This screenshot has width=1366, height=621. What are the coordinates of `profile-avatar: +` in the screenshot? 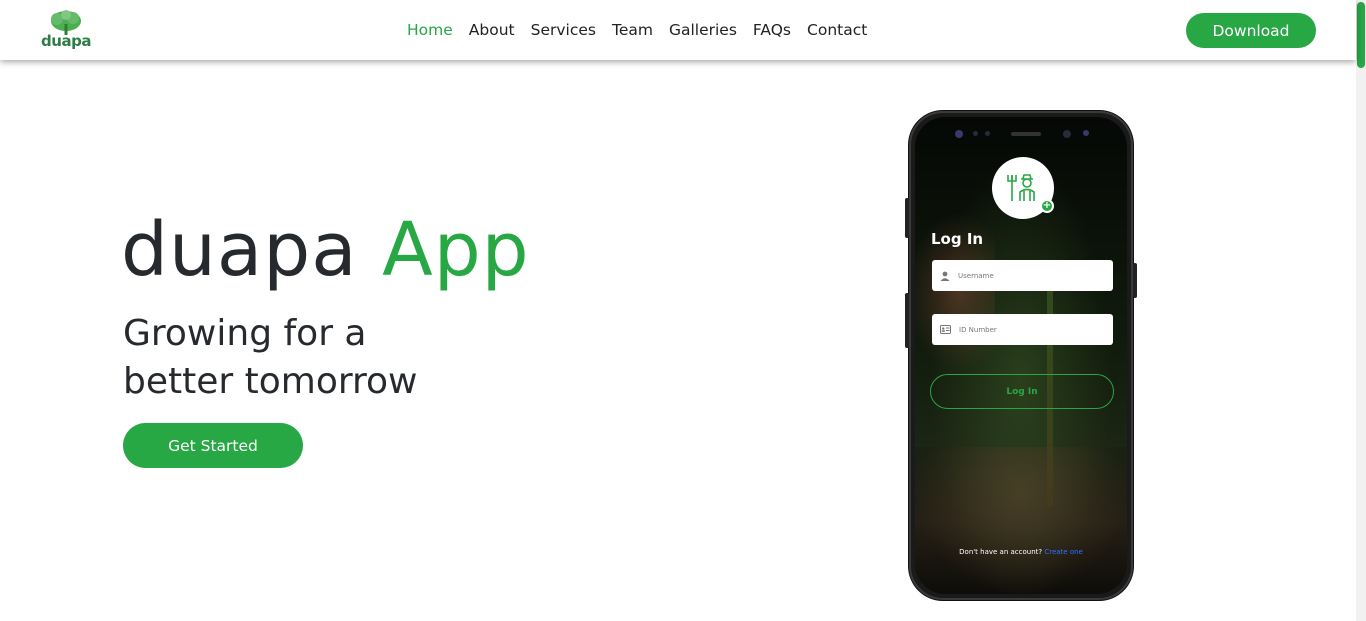 It's located at (1023, 188).